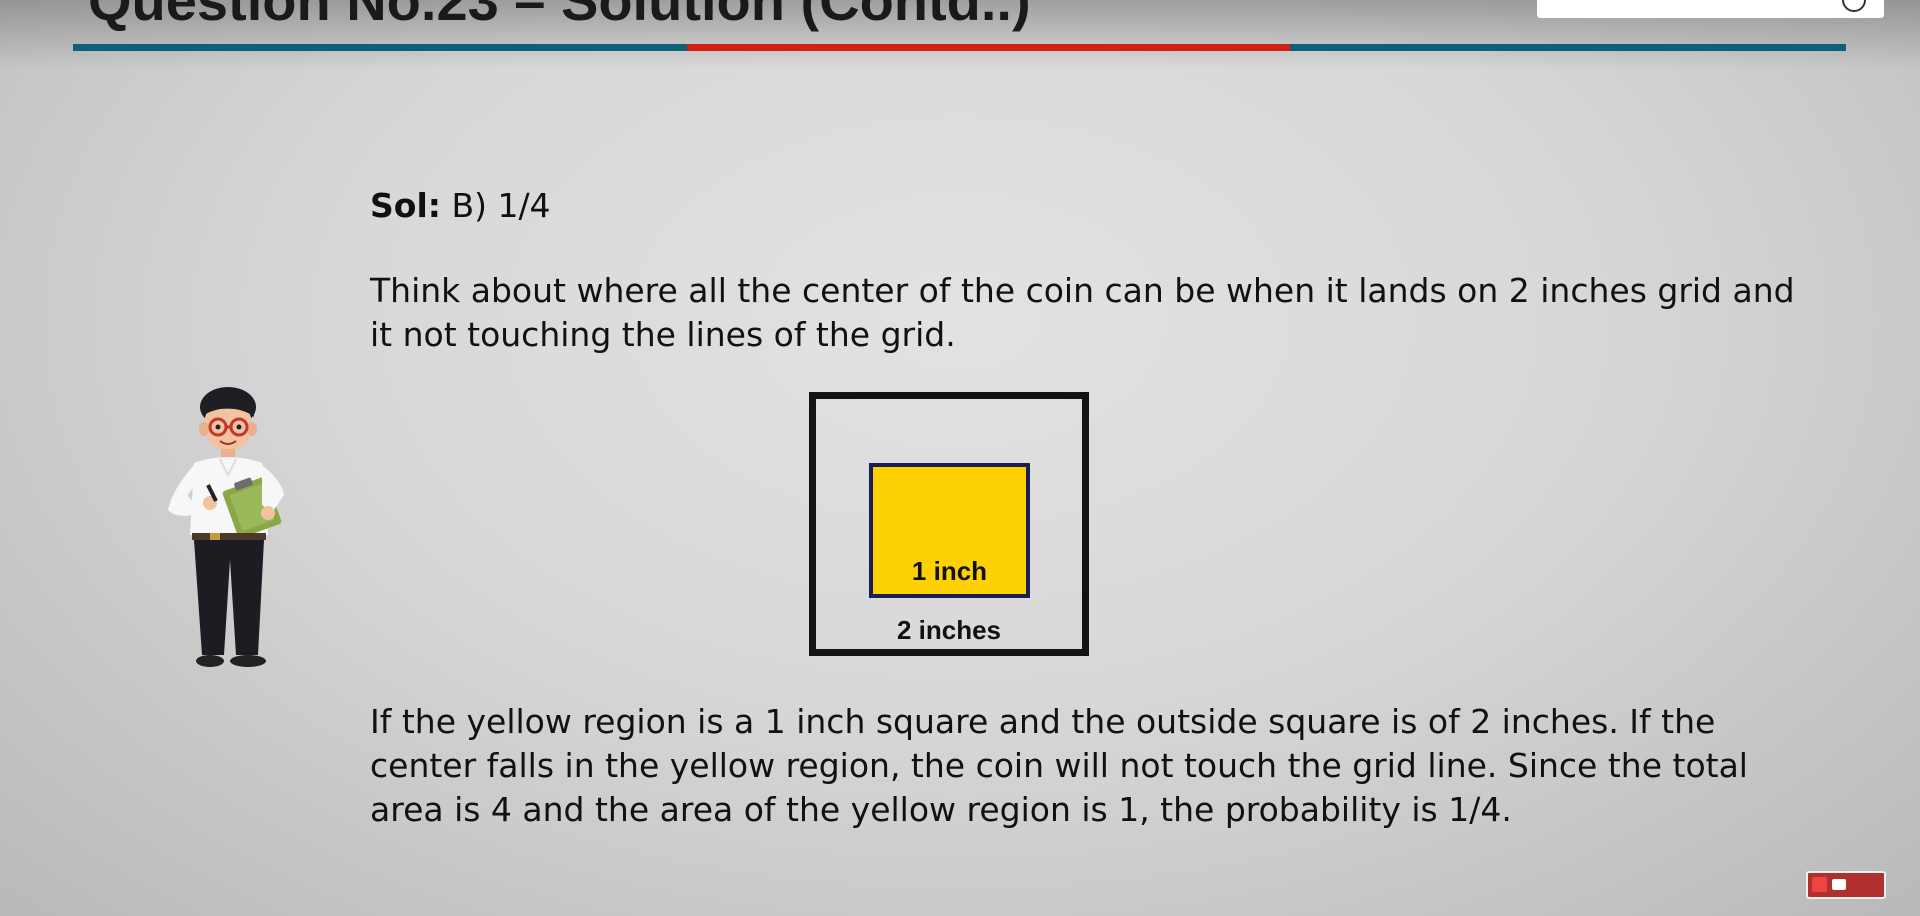  I want to click on title-rule-right, so click(1568, 47).